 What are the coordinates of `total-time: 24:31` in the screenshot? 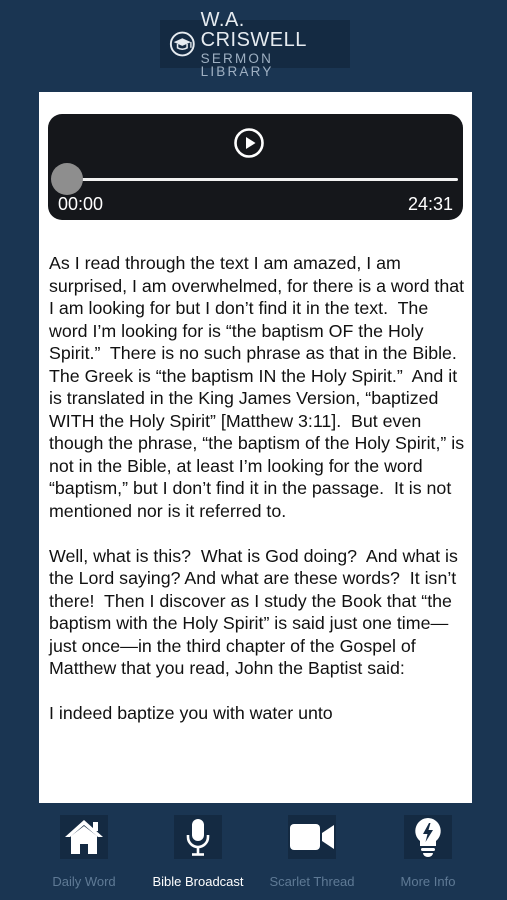 It's located at (430, 204).